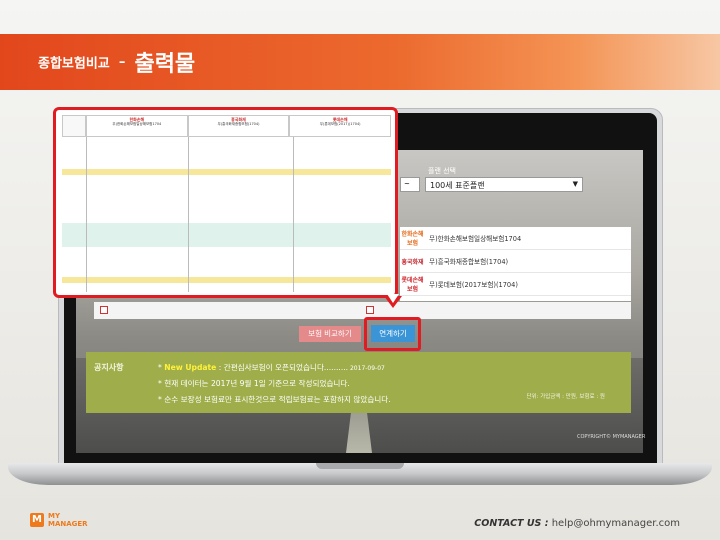 This screenshot has height=540, width=720. I want to click on sheet-header-corner, so click(74, 126).